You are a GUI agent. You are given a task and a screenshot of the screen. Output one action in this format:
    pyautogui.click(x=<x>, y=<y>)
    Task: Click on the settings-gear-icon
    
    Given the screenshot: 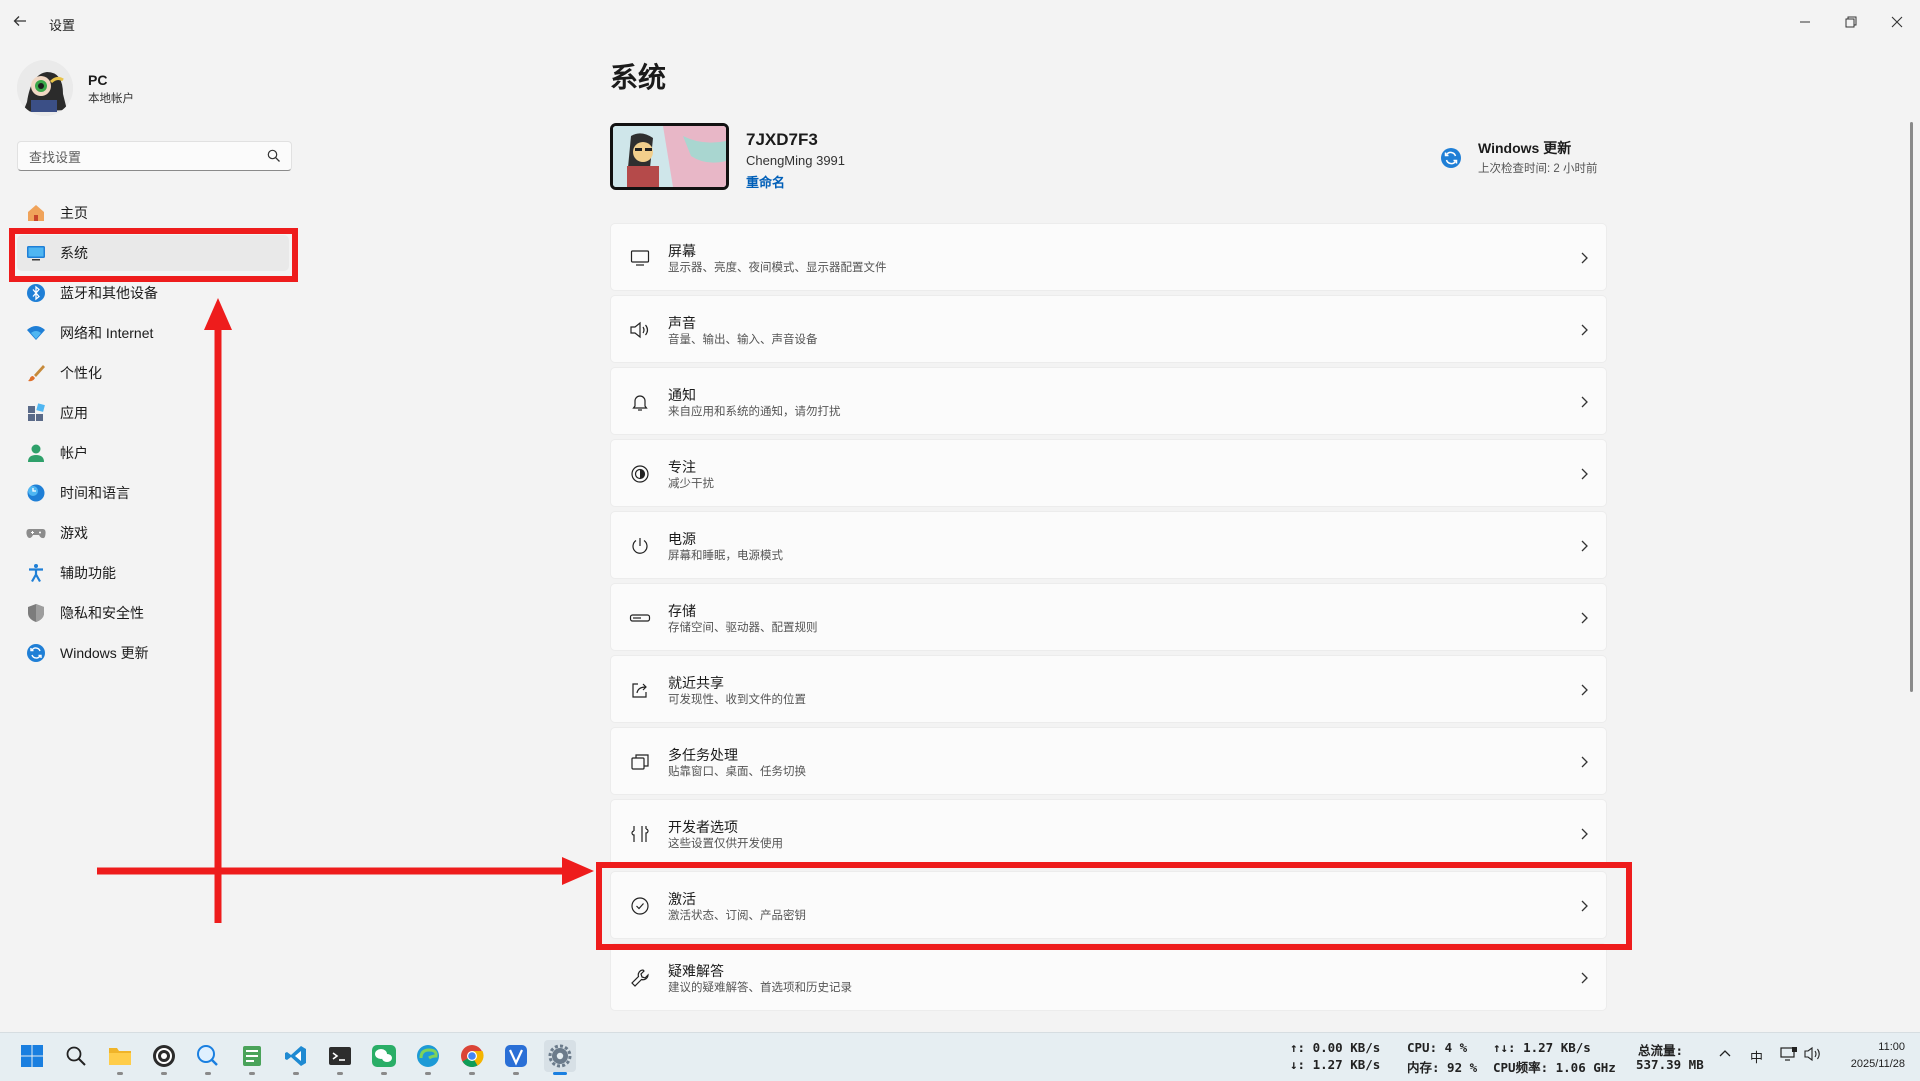 What is the action you would take?
    pyautogui.click(x=560, y=1056)
    